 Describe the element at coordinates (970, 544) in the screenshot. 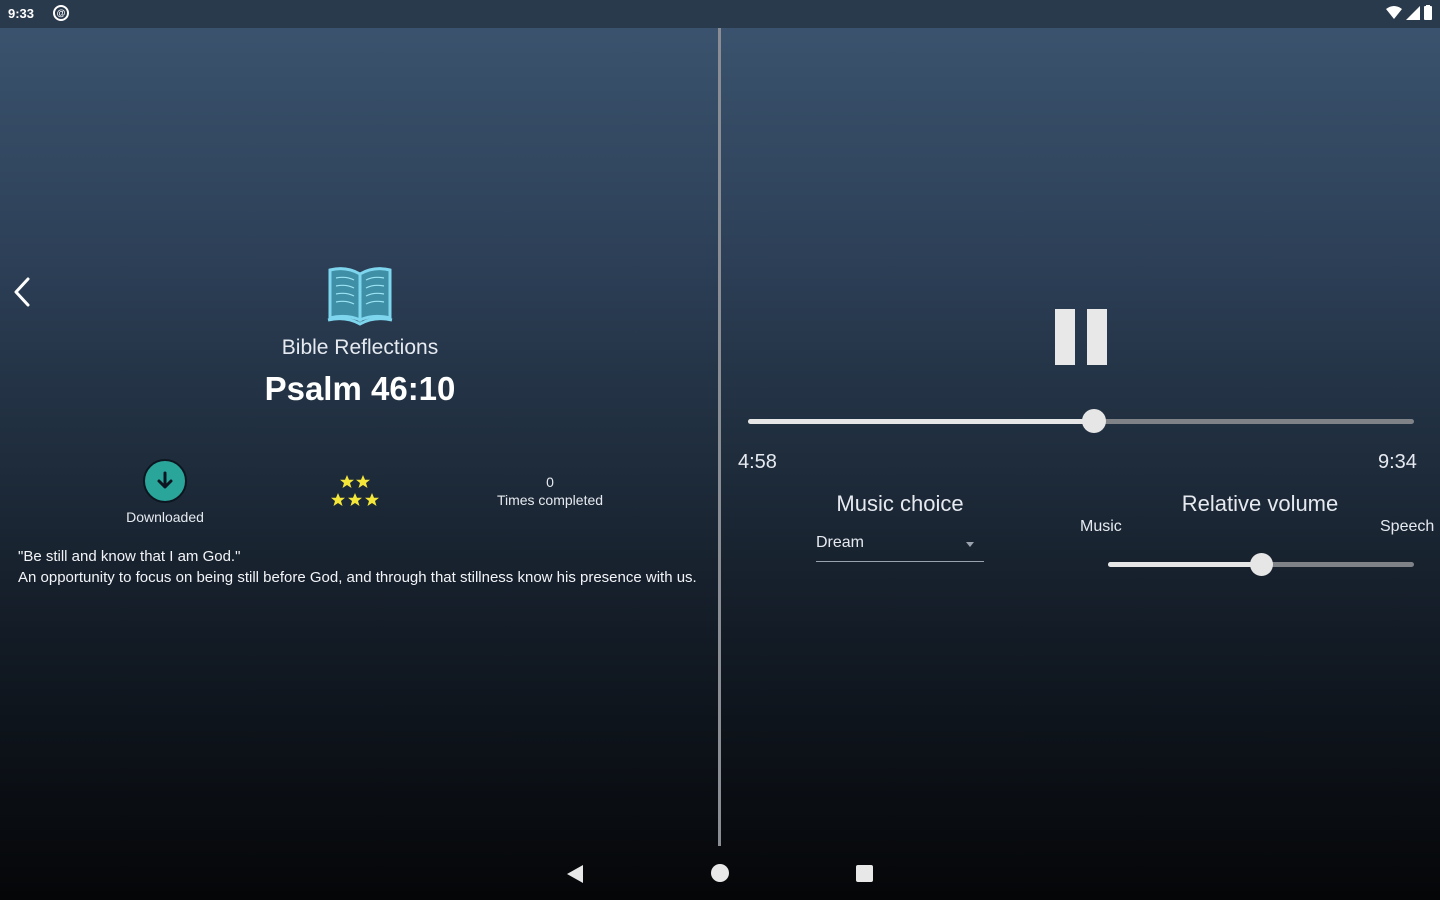

I see `dropdown-arrow-icon` at that location.